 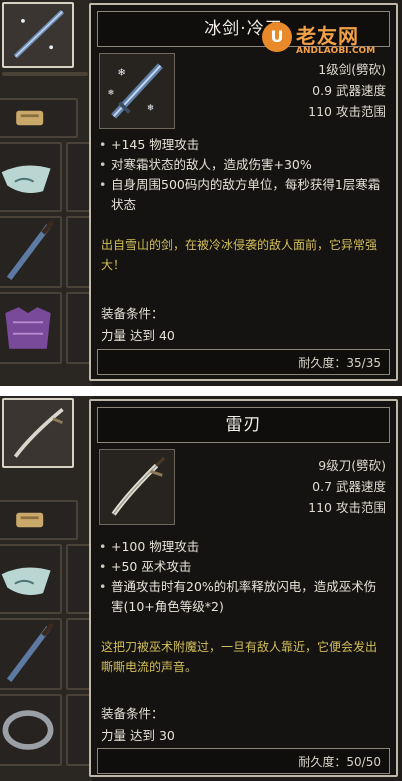 What do you see at coordinates (242, 597) in the screenshot?
I see `affix-line: 普通攻击时有20%的机率释放闪电，造成巫术伤害(10+角色等级*2)` at bounding box center [242, 597].